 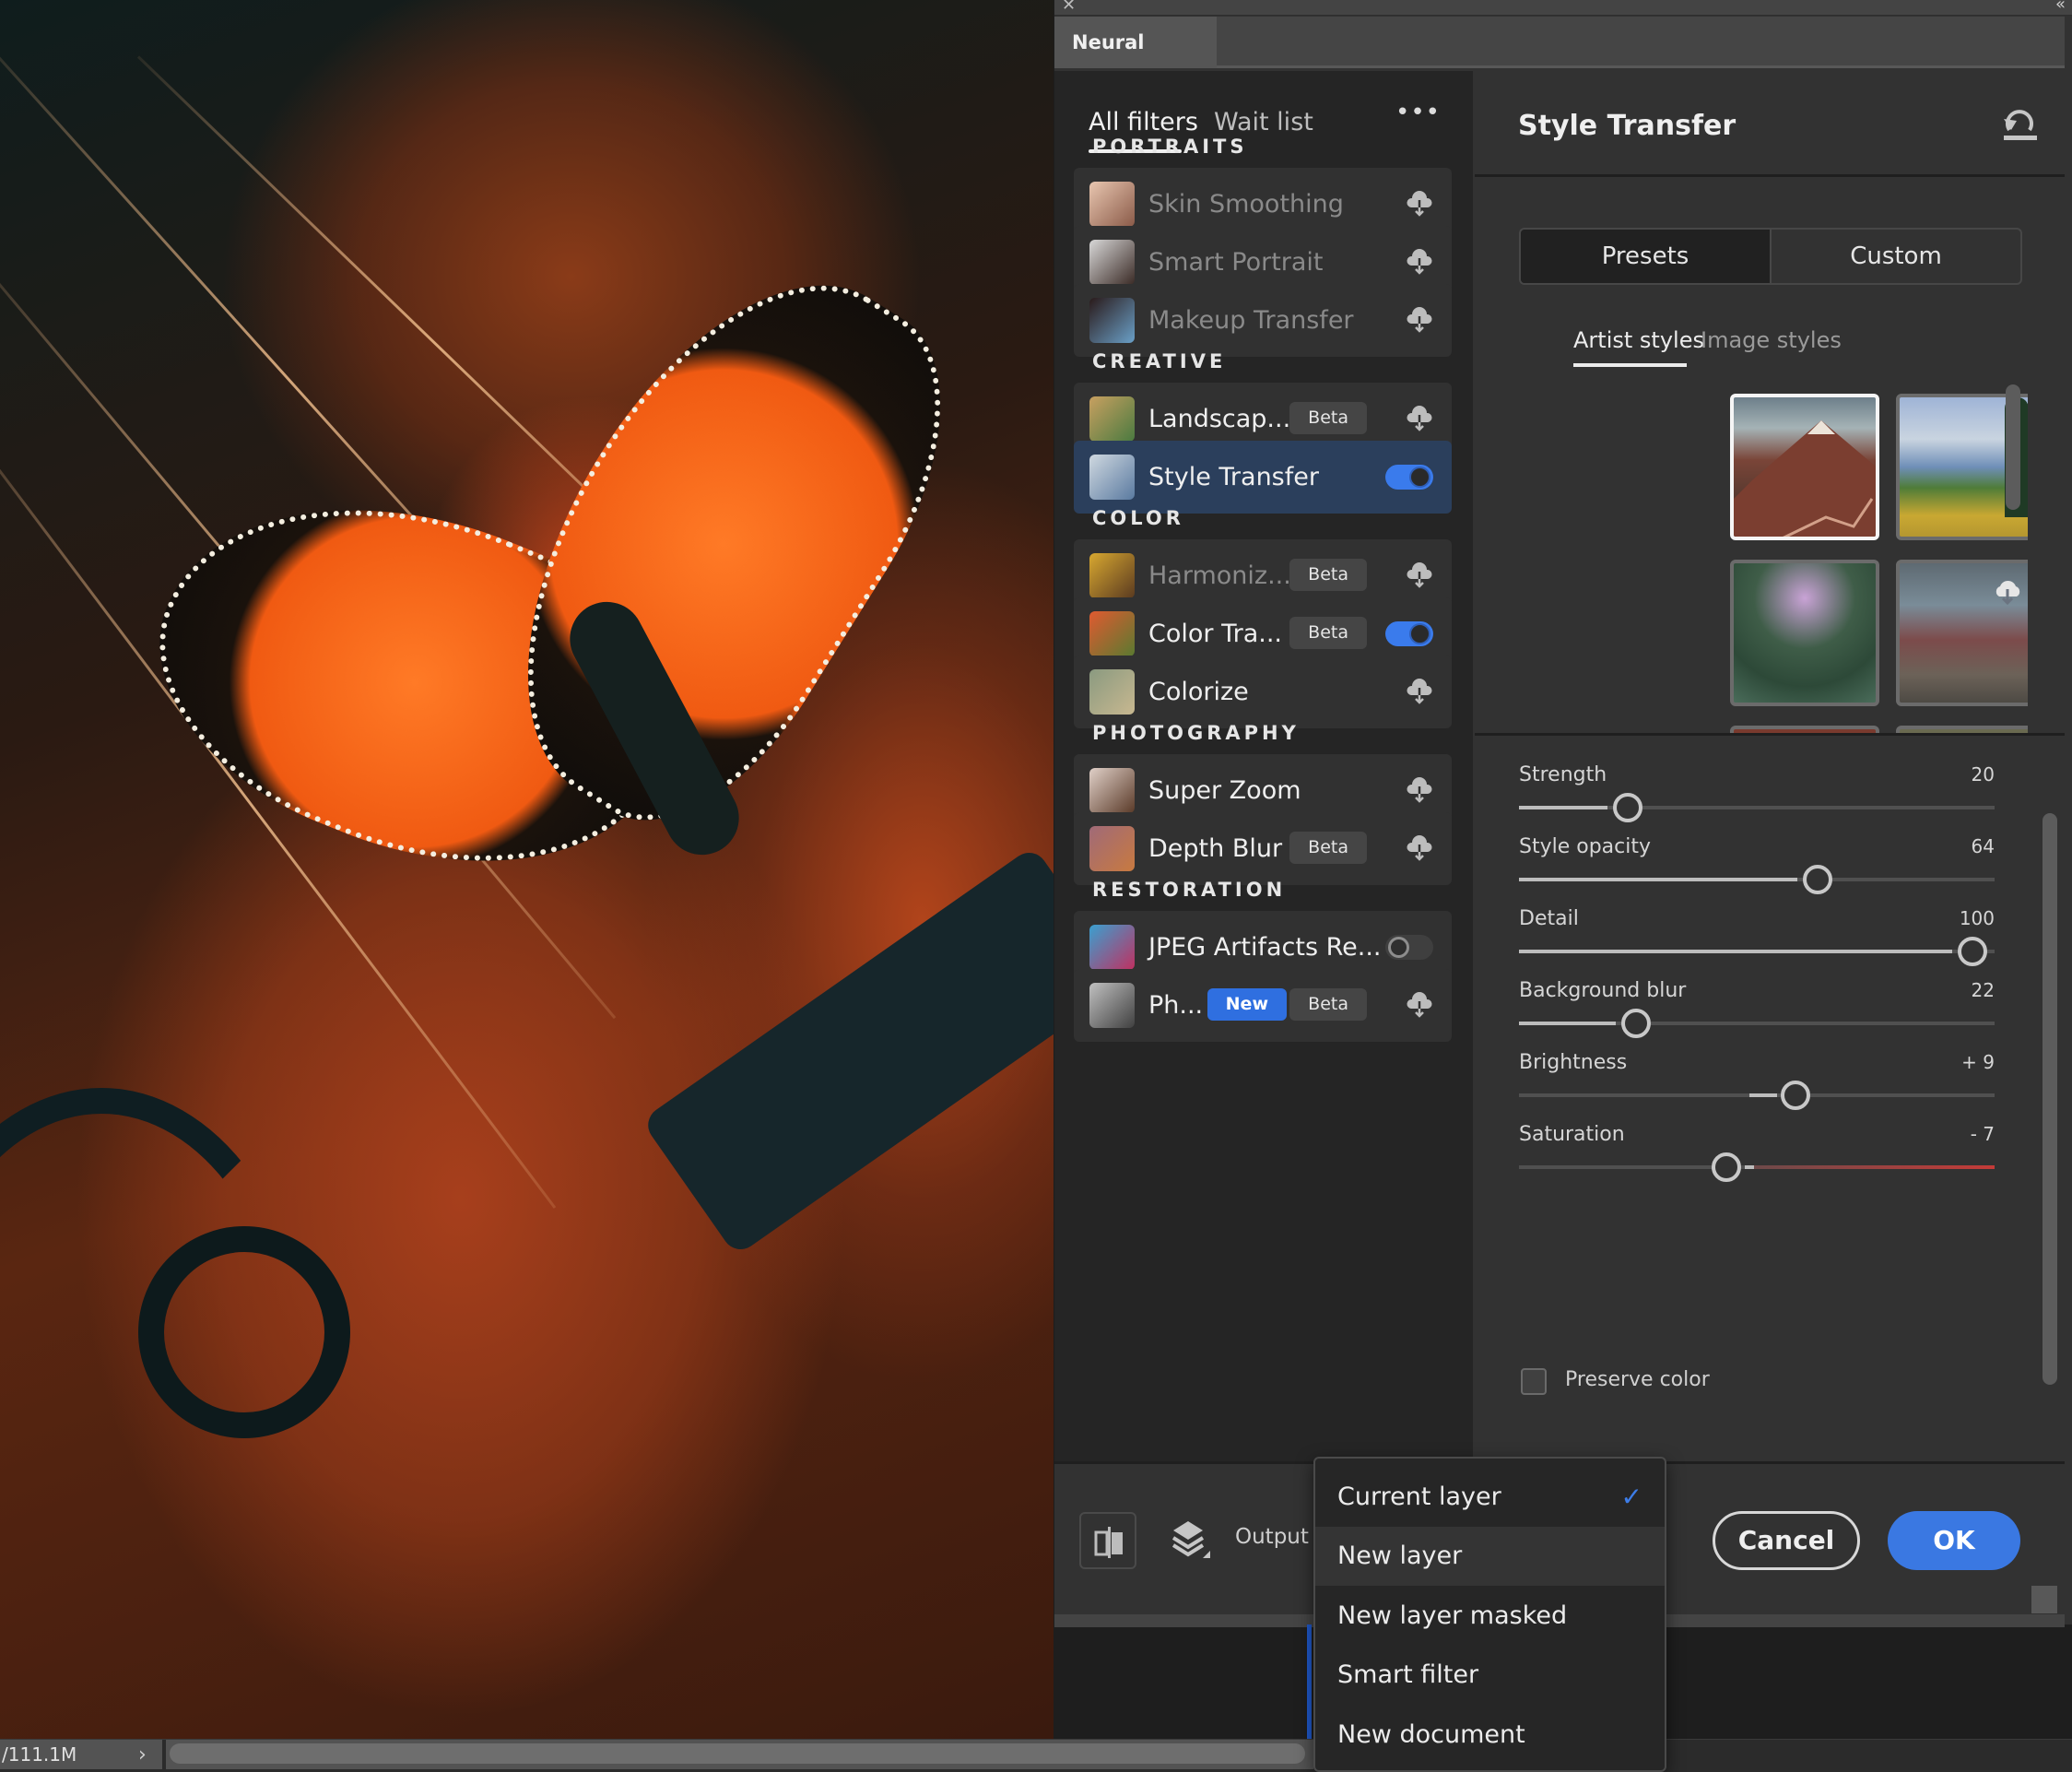 What do you see at coordinates (1263, 122) in the screenshot?
I see `tab-wait-list: Wait list` at bounding box center [1263, 122].